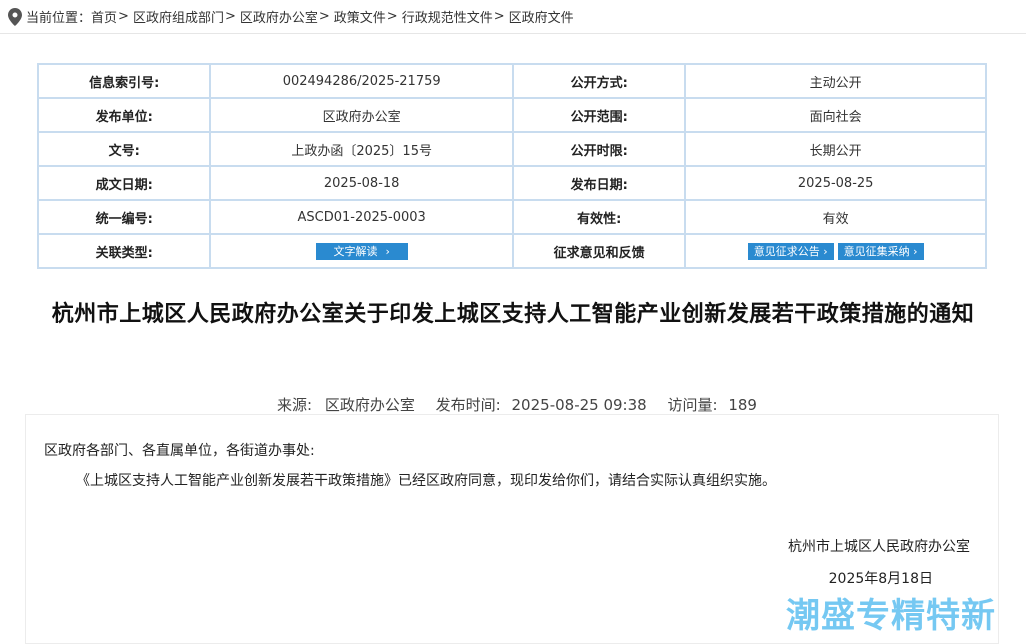  I want to click on opinion-adoption-button: 意见征集采纳 ›, so click(880, 251).